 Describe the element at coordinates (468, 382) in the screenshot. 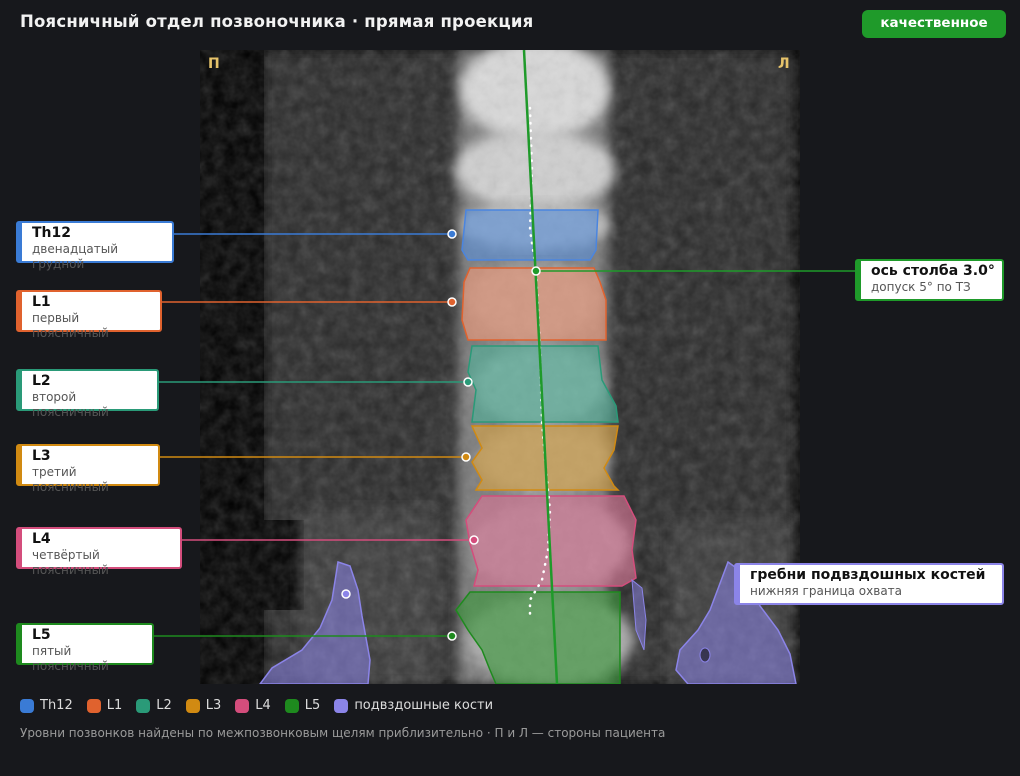

I see `l2-marker` at that location.